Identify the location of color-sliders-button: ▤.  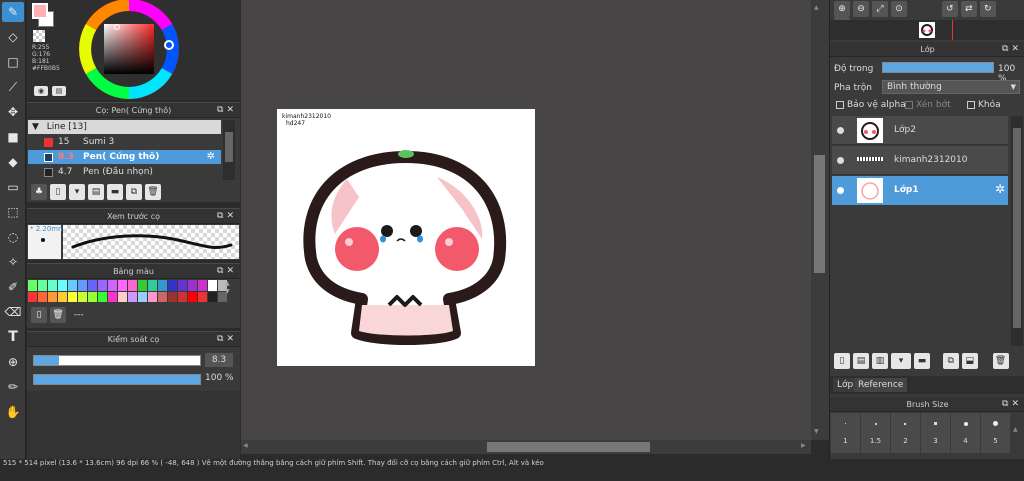
(59, 91).